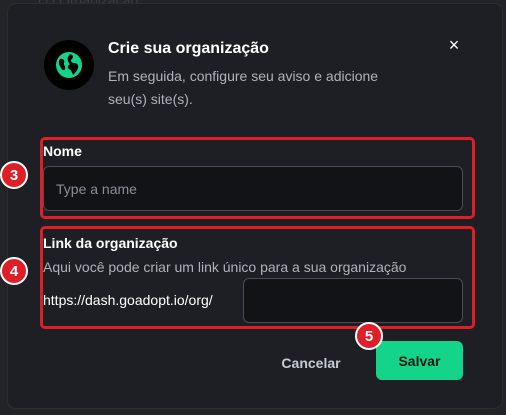  Describe the element at coordinates (188, 48) in the screenshot. I see `modal-title: Crie sua organização` at that location.